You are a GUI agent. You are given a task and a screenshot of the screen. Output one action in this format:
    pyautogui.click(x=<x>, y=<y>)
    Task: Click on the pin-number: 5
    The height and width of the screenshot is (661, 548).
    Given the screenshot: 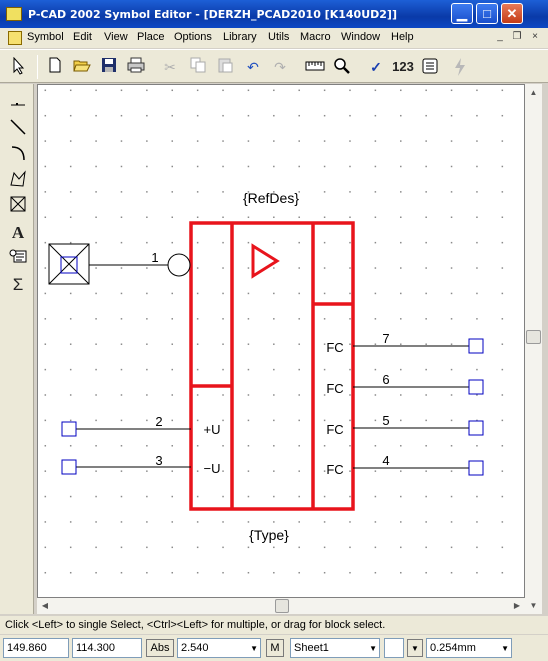 What is the action you would take?
    pyautogui.click(x=385, y=420)
    